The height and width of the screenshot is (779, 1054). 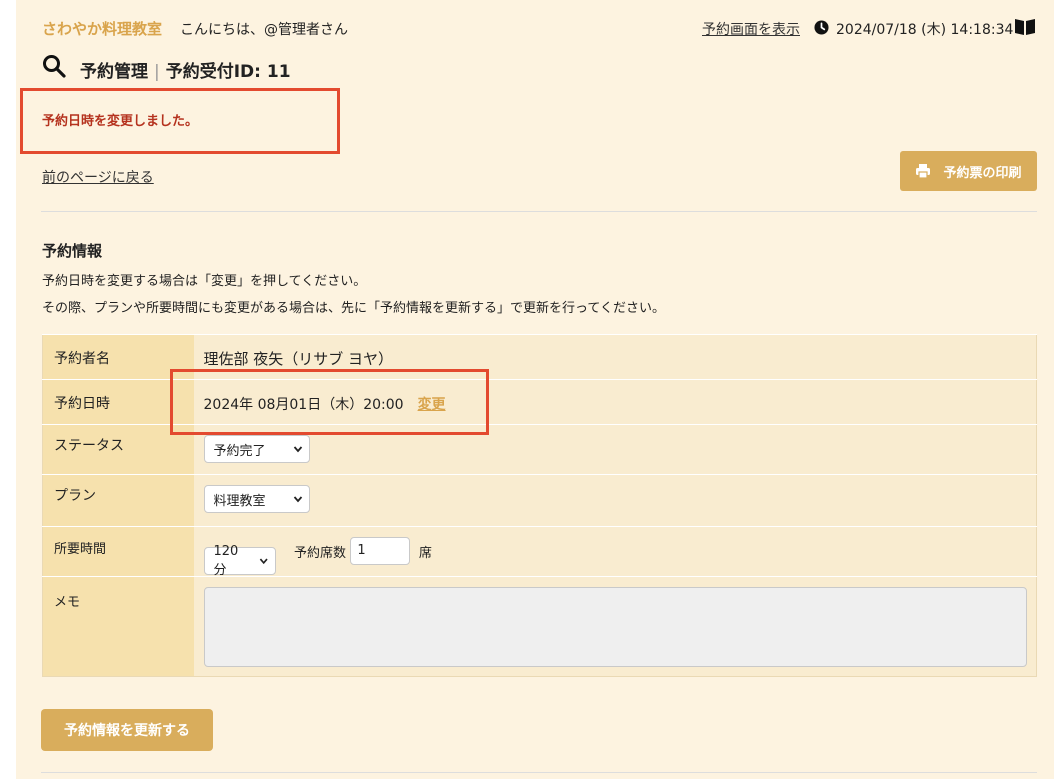 I want to click on page-title: 予約管理 | 予約受付ID: 11, so click(x=185, y=69).